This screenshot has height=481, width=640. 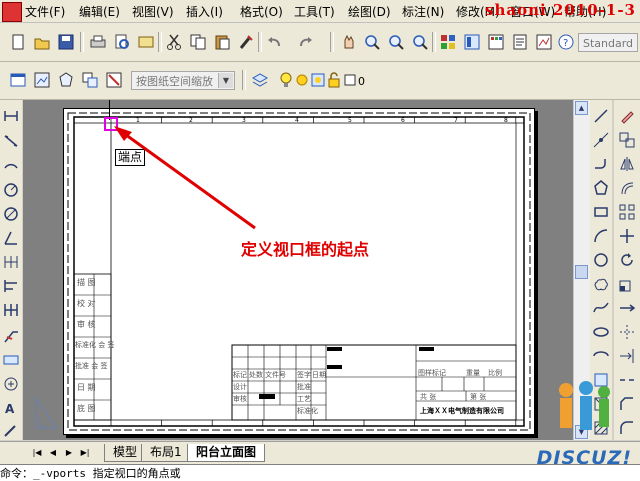 What do you see at coordinates (11, 238) in the screenshot?
I see `angular-dimension-icon` at bounding box center [11, 238].